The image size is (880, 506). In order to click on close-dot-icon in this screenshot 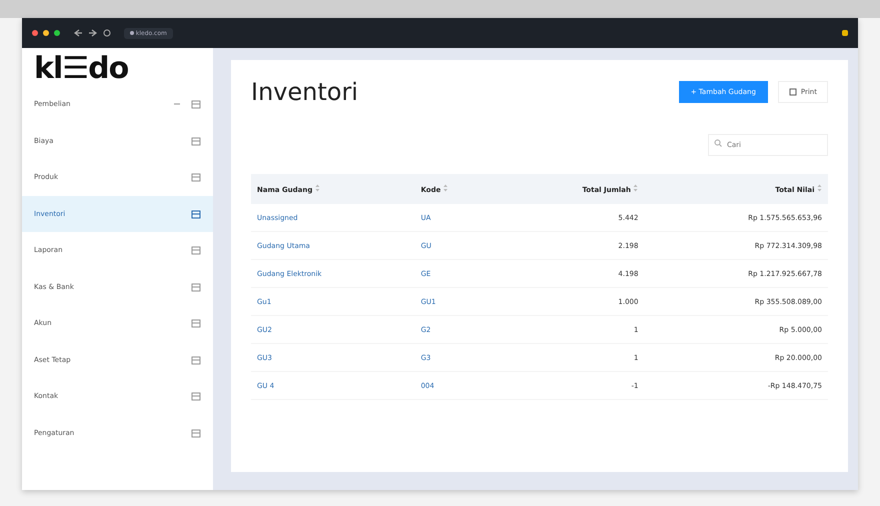, I will do `click(35, 33)`.